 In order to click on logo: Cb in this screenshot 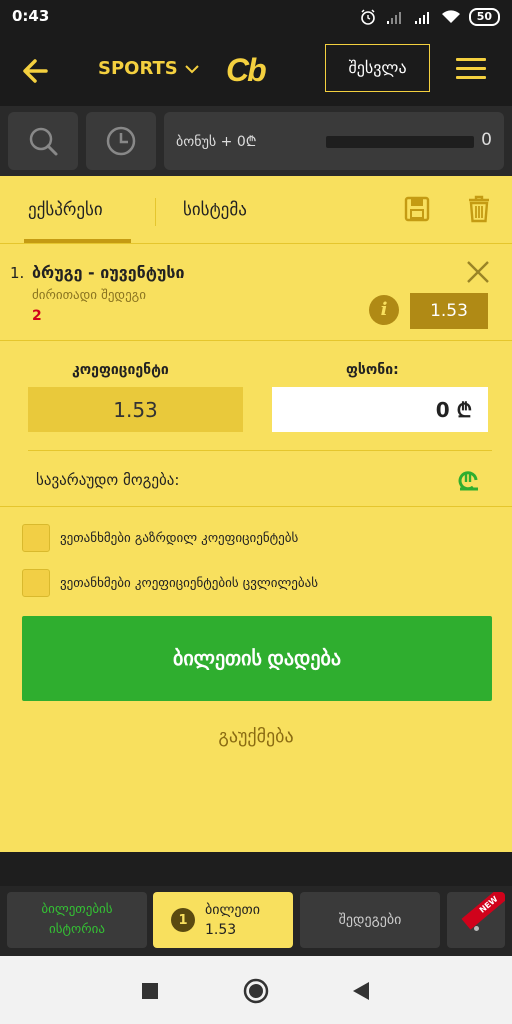, I will do `click(246, 70)`.